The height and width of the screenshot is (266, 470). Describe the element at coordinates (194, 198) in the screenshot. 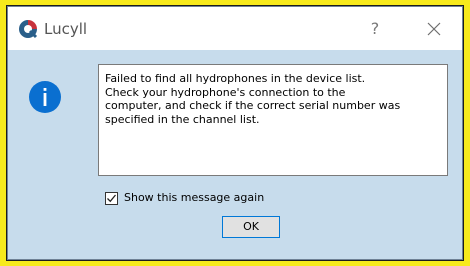

I see `show-message-again-label: Show this message again` at that location.